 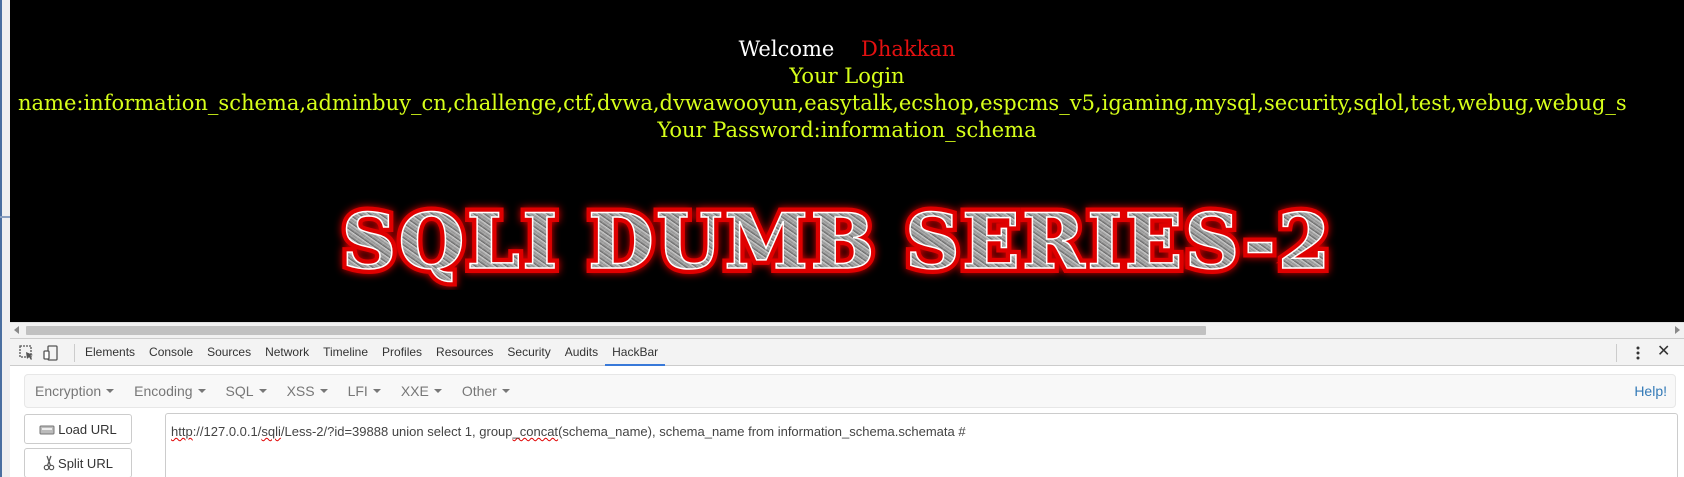 I want to click on window-edge-line, so click(x=1, y=238).